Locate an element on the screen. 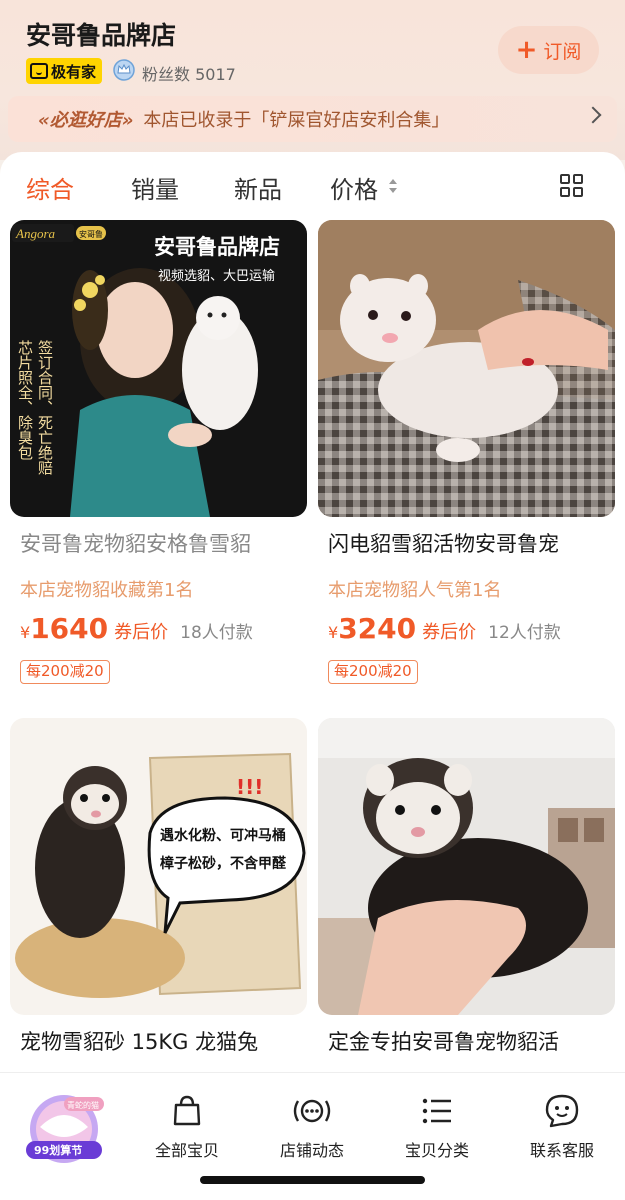 The height and width of the screenshot is (1200, 625). product-rank: 本店宠物貂收藏第1名 is located at coordinates (107, 590).